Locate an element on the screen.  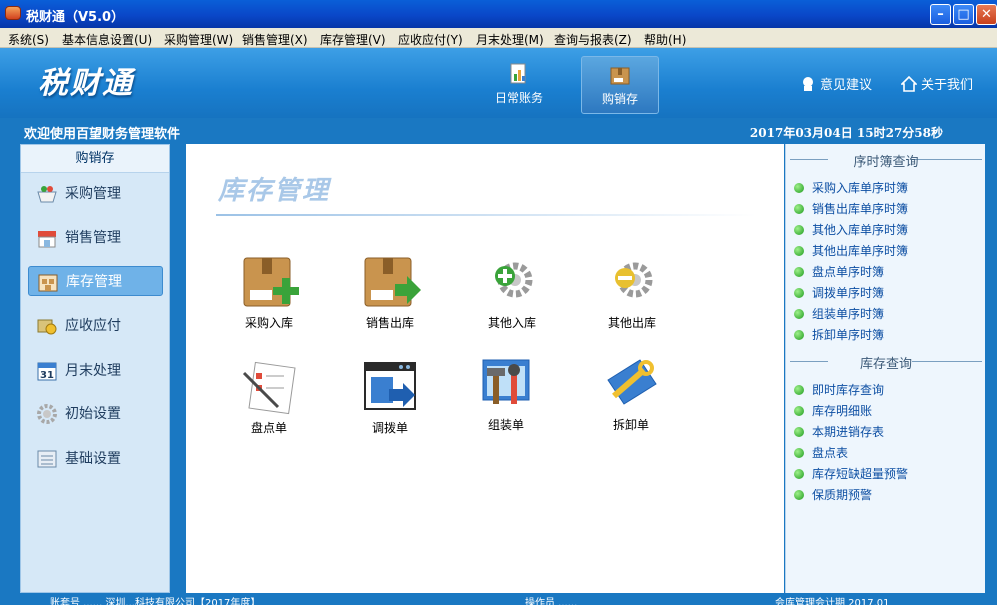
title-bar: 税财通（V5.0） – □ ✕ is located at coordinates (498, 14).